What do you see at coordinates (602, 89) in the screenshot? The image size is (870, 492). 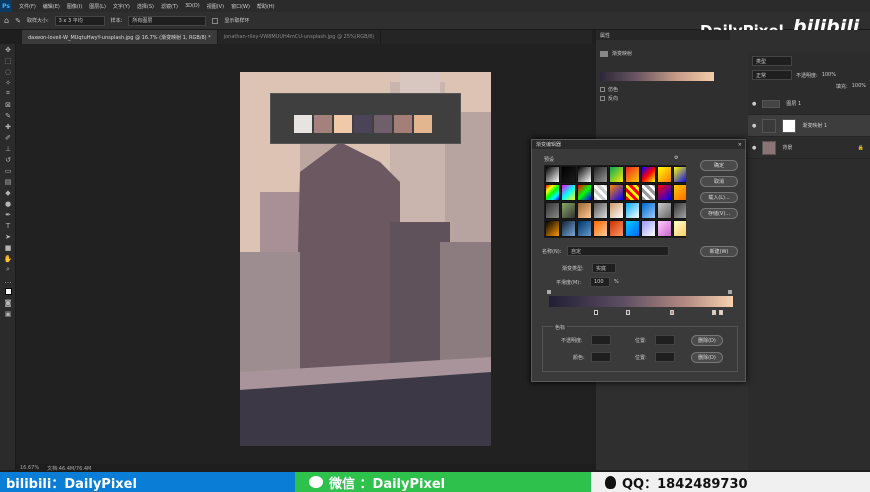 I see `dither-checkbox` at bounding box center [602, 89].